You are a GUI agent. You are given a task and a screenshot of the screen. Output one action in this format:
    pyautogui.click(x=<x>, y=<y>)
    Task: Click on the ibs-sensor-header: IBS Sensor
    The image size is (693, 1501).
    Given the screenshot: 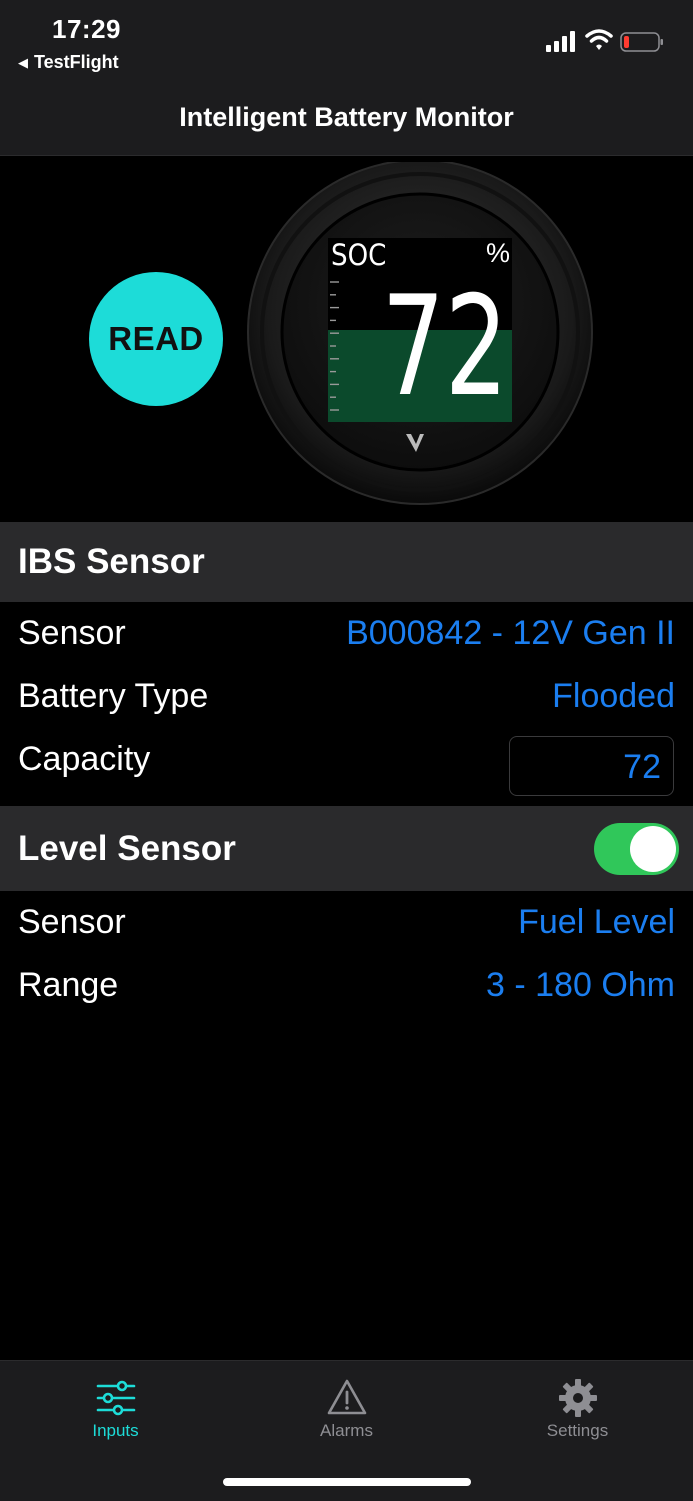 What is the action you would take?
    pyautogui.click(x=346, y=562)
    